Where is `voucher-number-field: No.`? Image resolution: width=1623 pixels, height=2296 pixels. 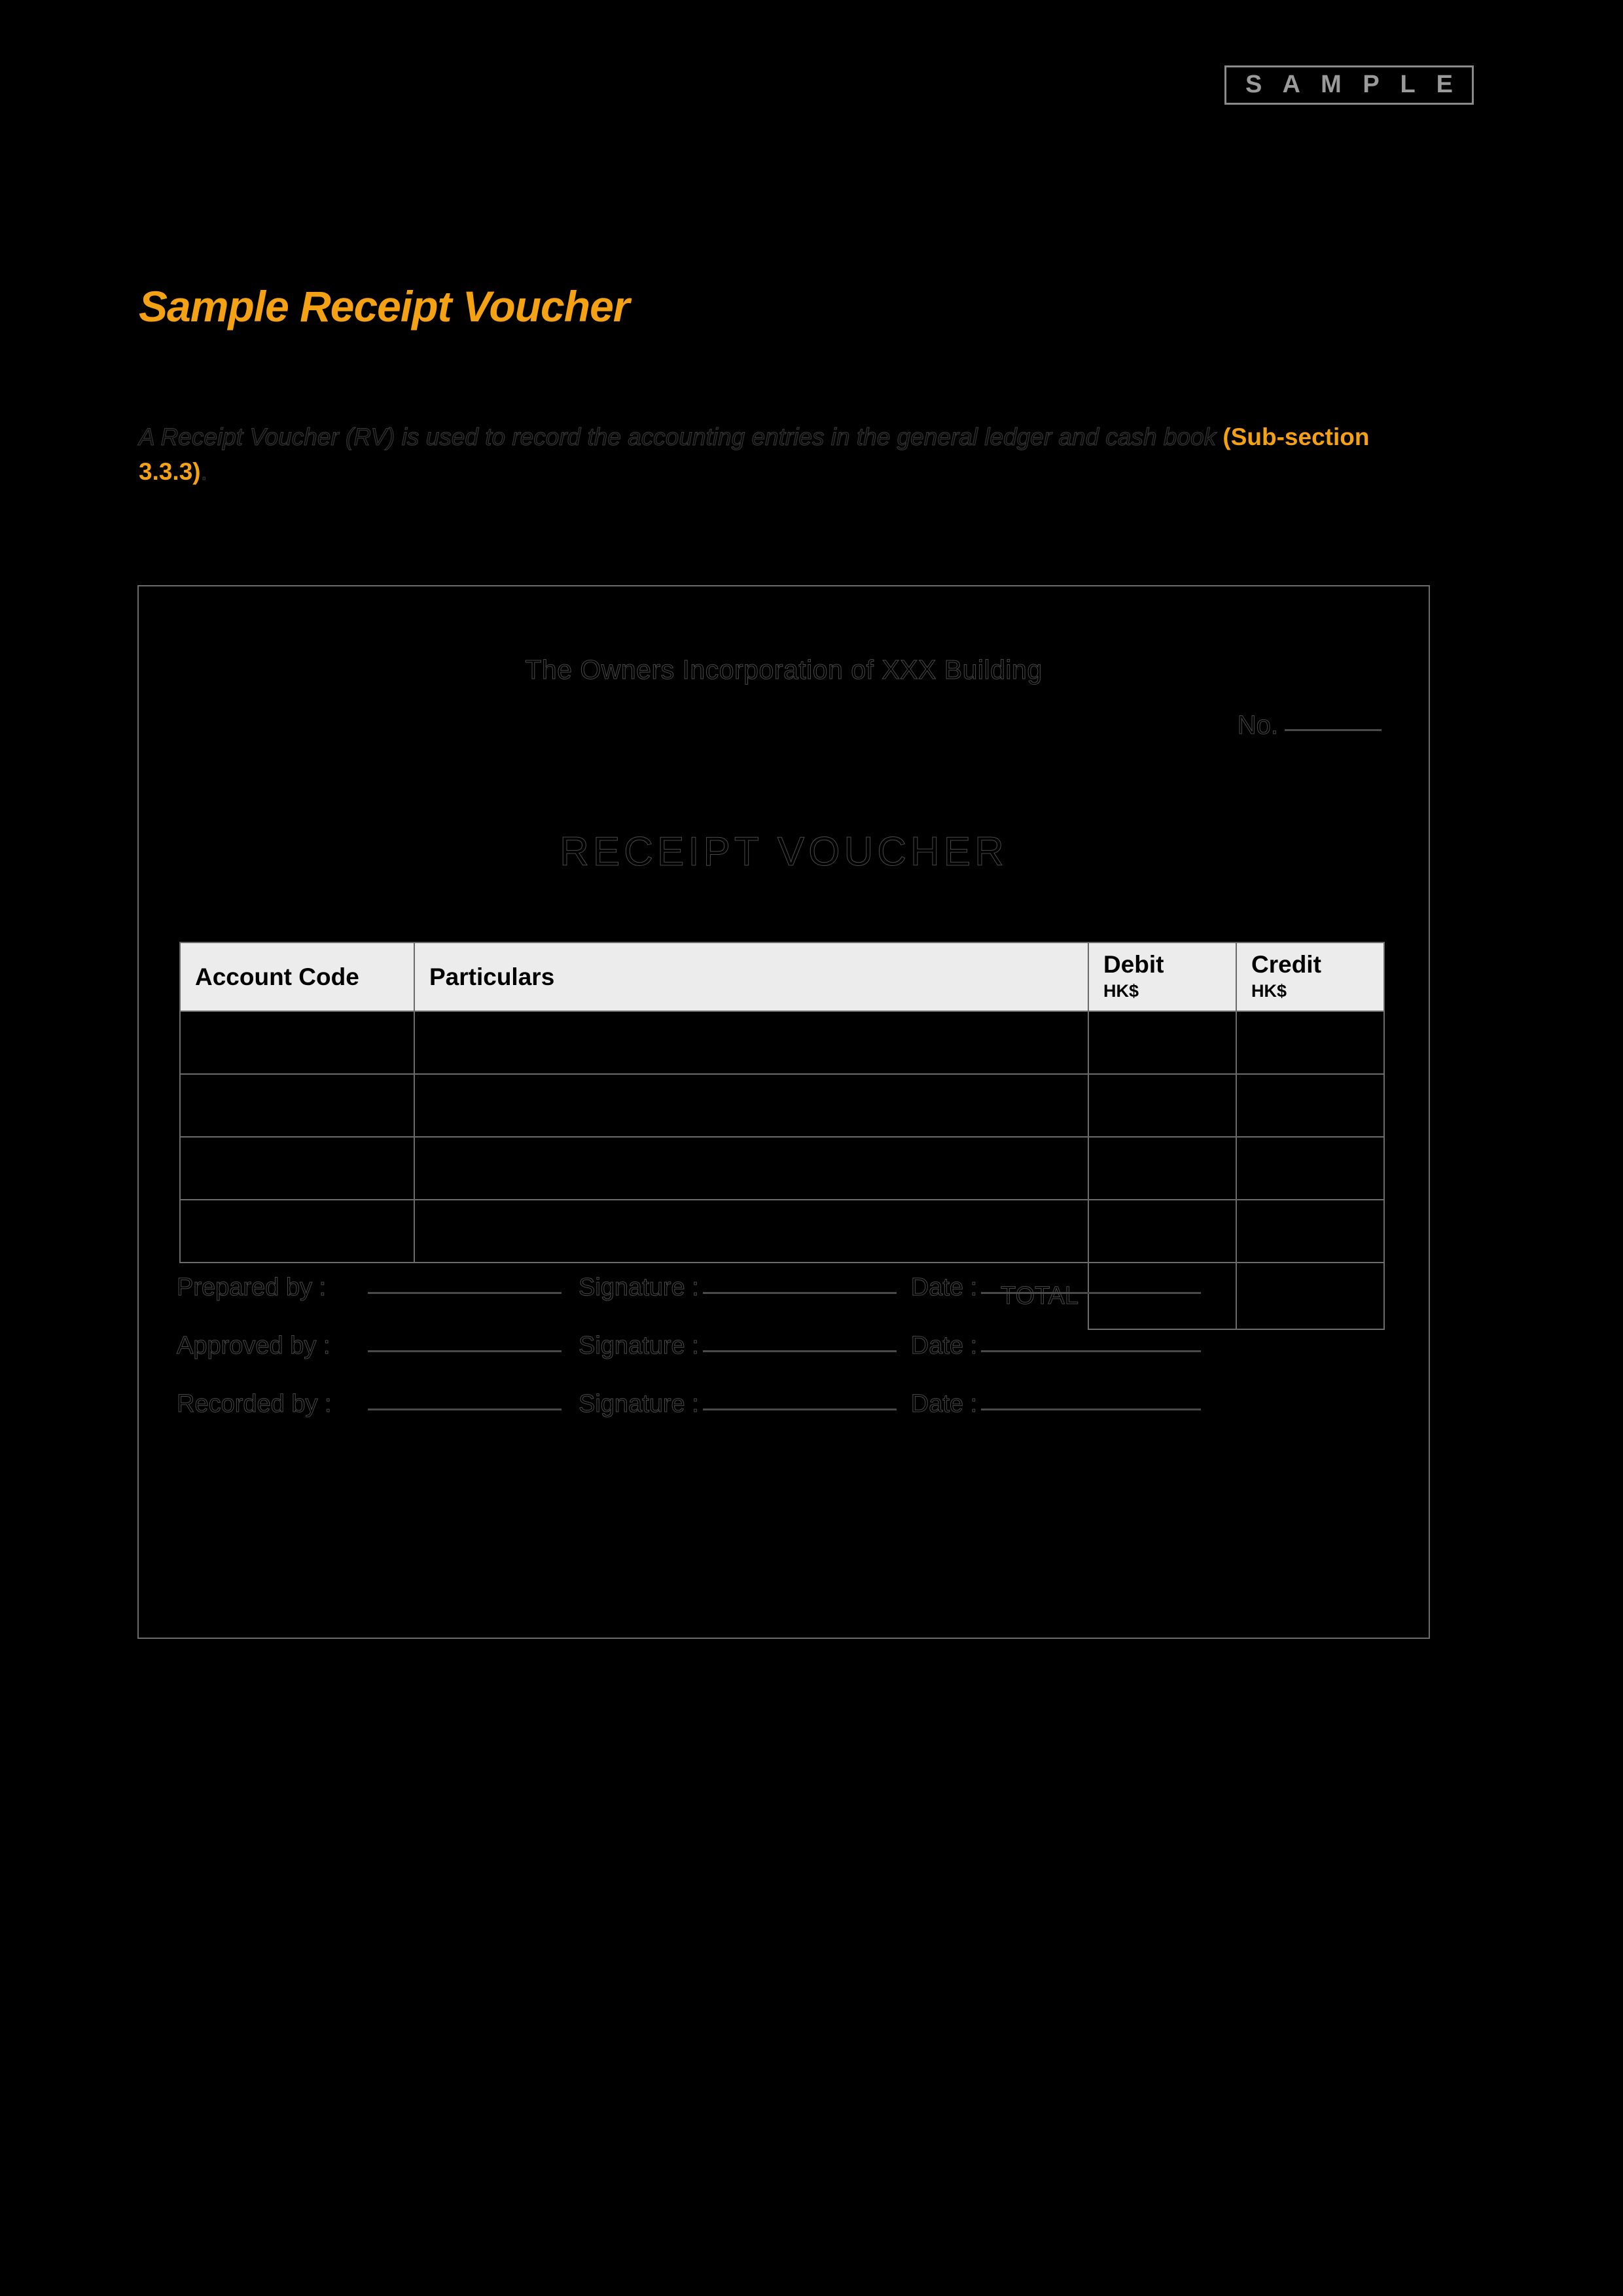 voucher-number-field: No. is located at coordinates (1309, 725).